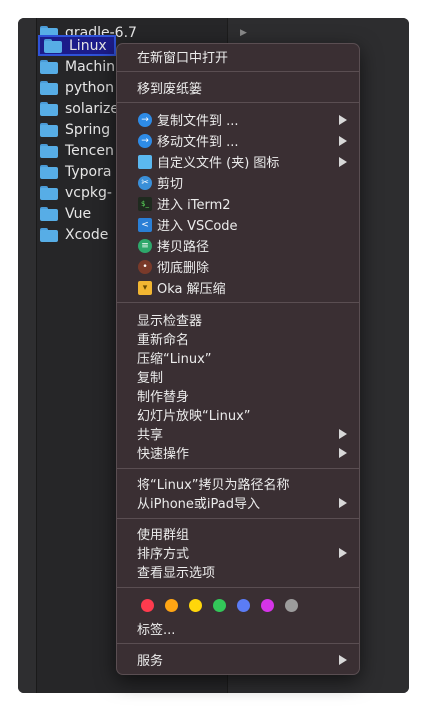 Image resolution: width=427 pixels, height=711 pixels. Describe the element at coordinates (145, 224) in the screenshot. I see `vscode-icon: <` at that location.